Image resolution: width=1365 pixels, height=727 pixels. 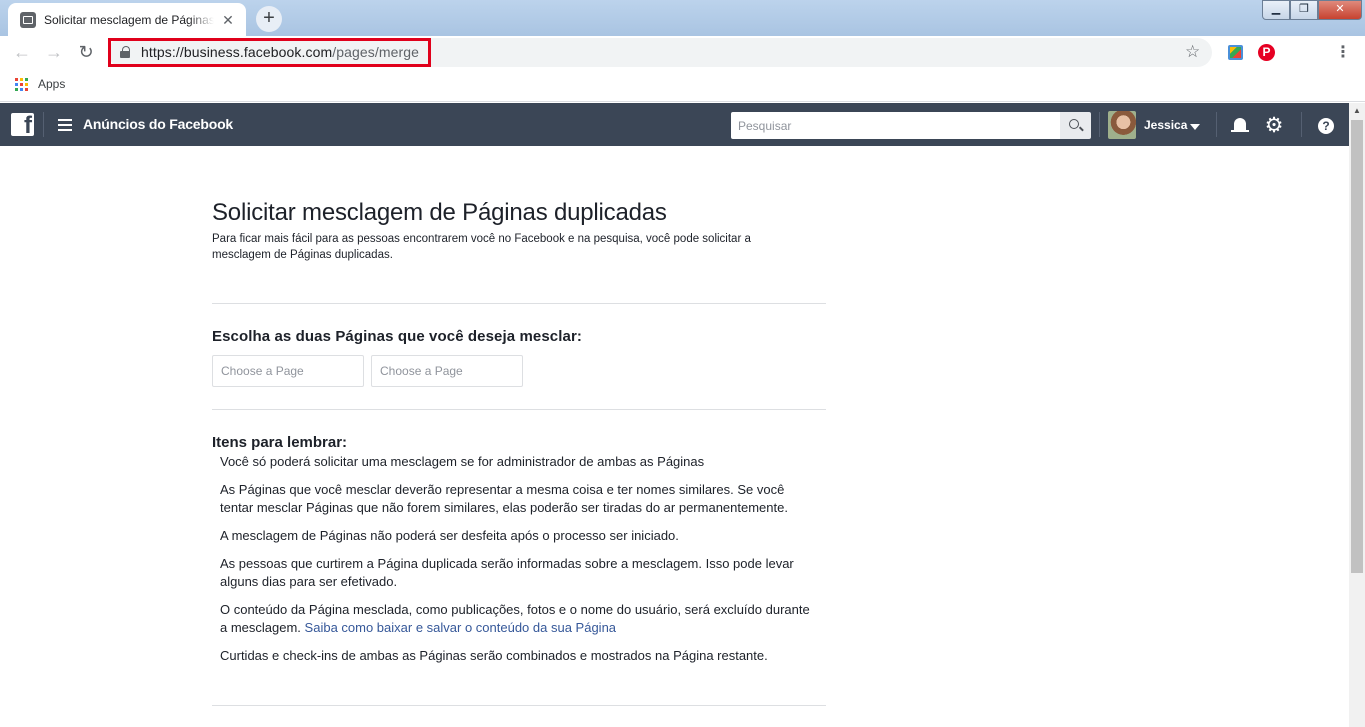 I want to click on scroll-thumb, so click(x=1357, y=346).